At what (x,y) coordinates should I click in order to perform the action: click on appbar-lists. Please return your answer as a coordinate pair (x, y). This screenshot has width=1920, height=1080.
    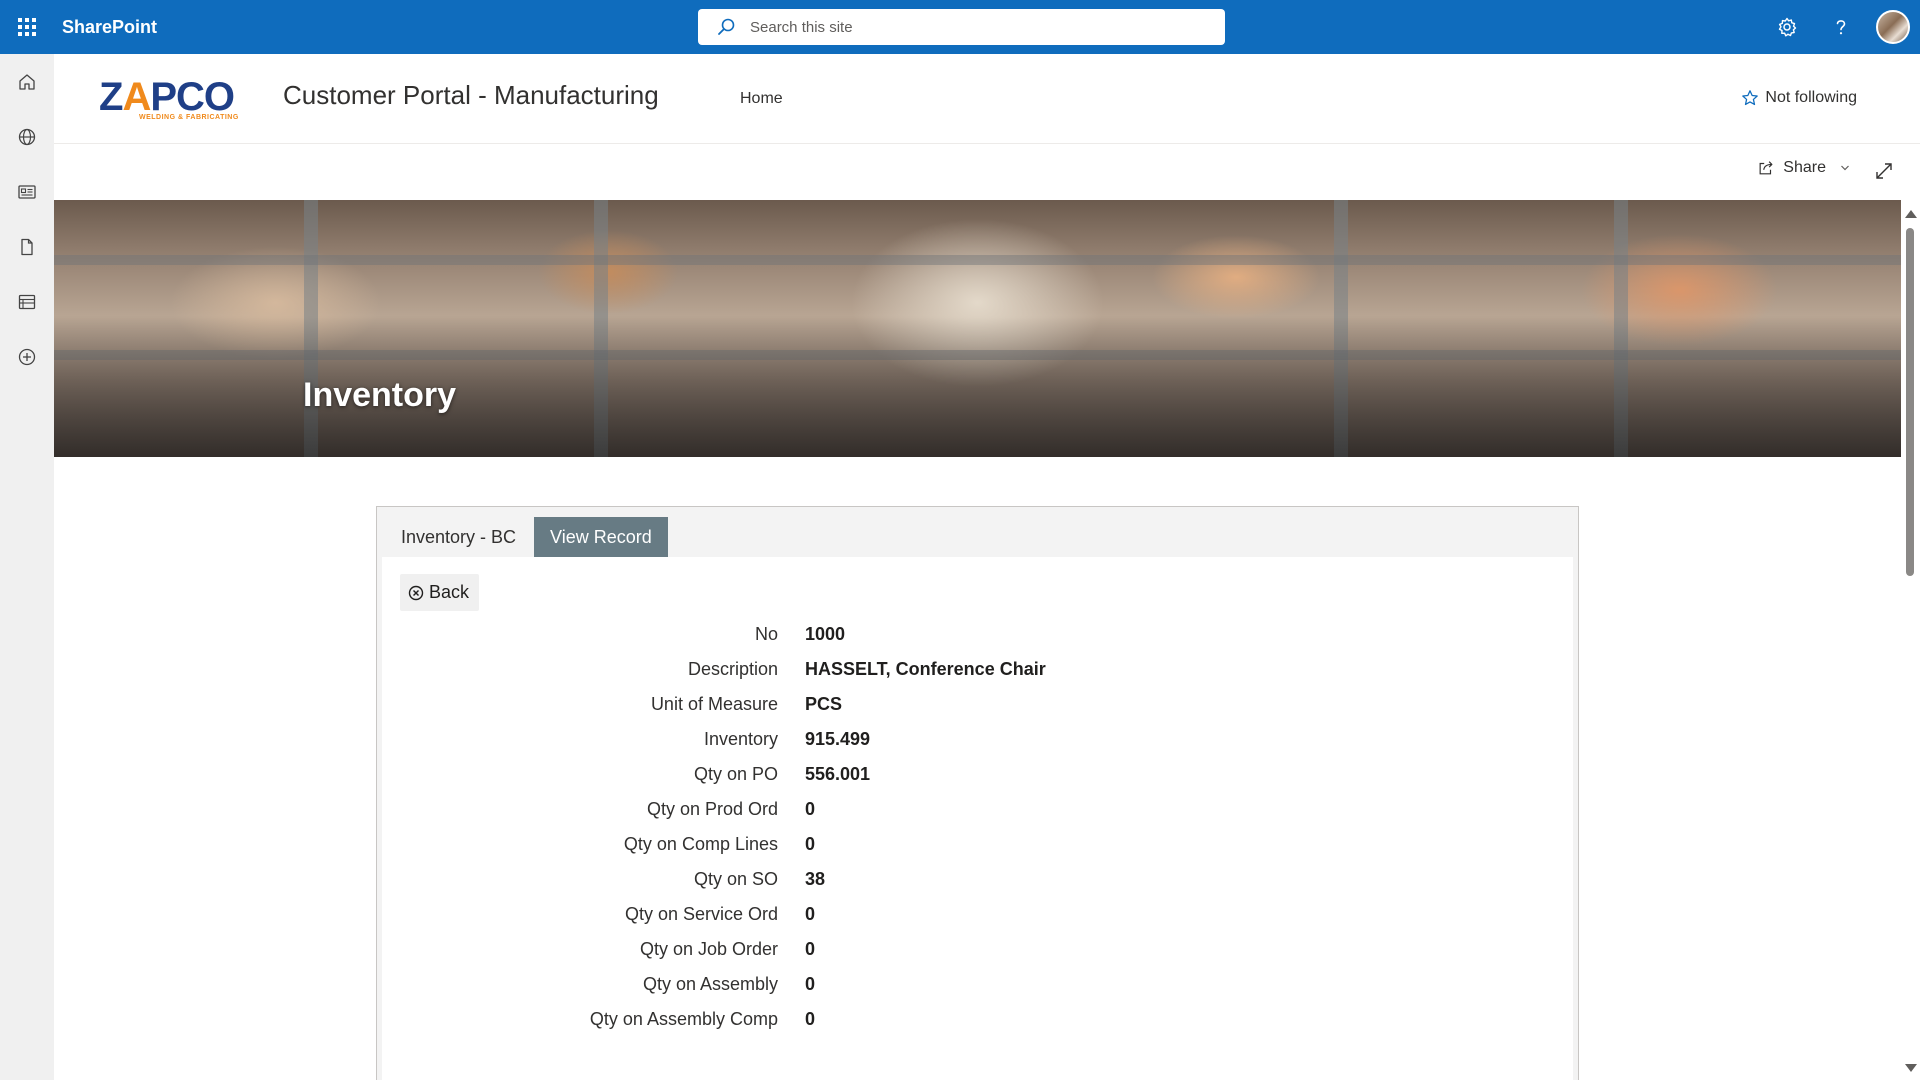
    Looking at the image, I should click on (27, 301).